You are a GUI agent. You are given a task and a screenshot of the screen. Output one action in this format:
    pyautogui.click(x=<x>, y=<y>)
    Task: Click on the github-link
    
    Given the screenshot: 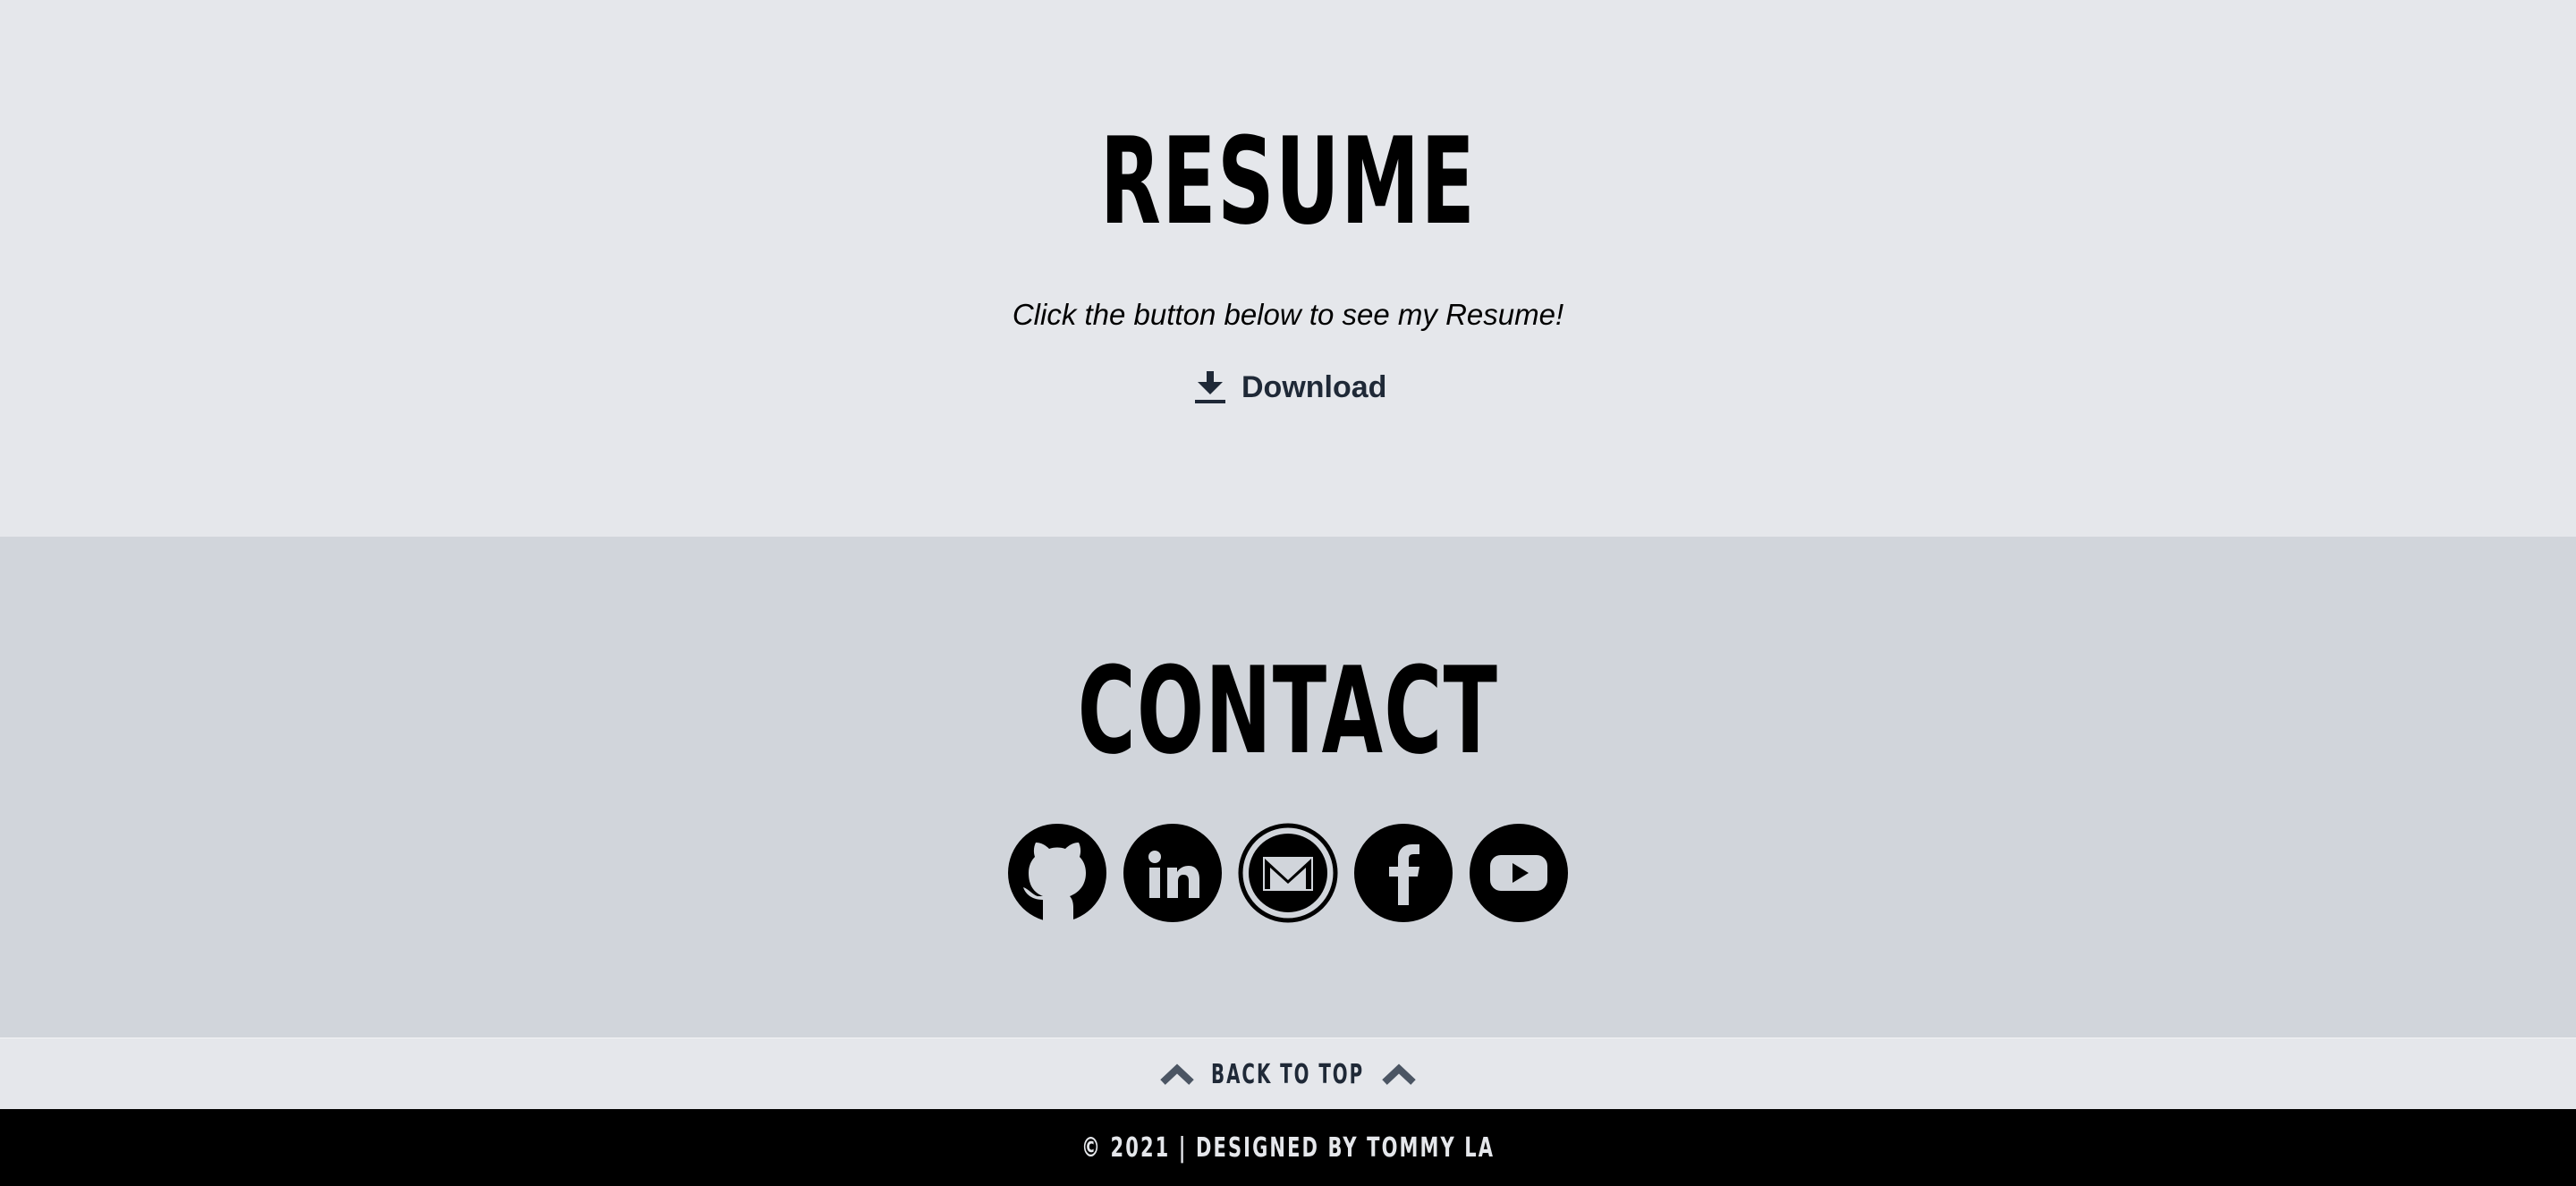 What is the action you would take?
    pyautogui.click(x=1057, y=873)
    